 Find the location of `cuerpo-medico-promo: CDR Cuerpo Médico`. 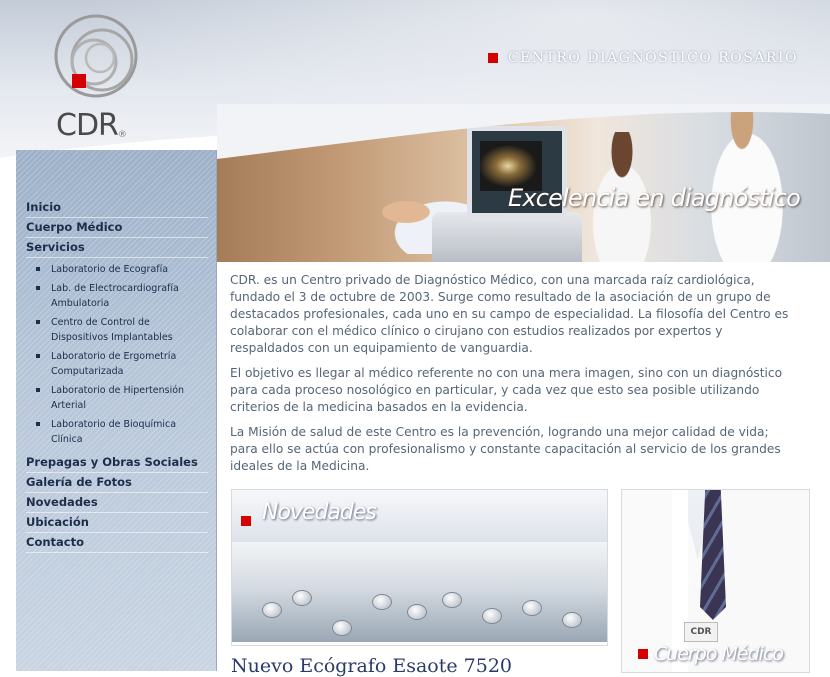

cuerpo-medico-promo: CDR Cuerpo Médico is located at coordinates (715, 581).